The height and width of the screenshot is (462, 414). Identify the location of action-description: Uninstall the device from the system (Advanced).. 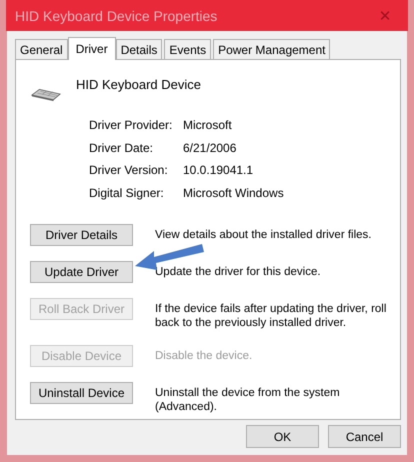
(248, 400).